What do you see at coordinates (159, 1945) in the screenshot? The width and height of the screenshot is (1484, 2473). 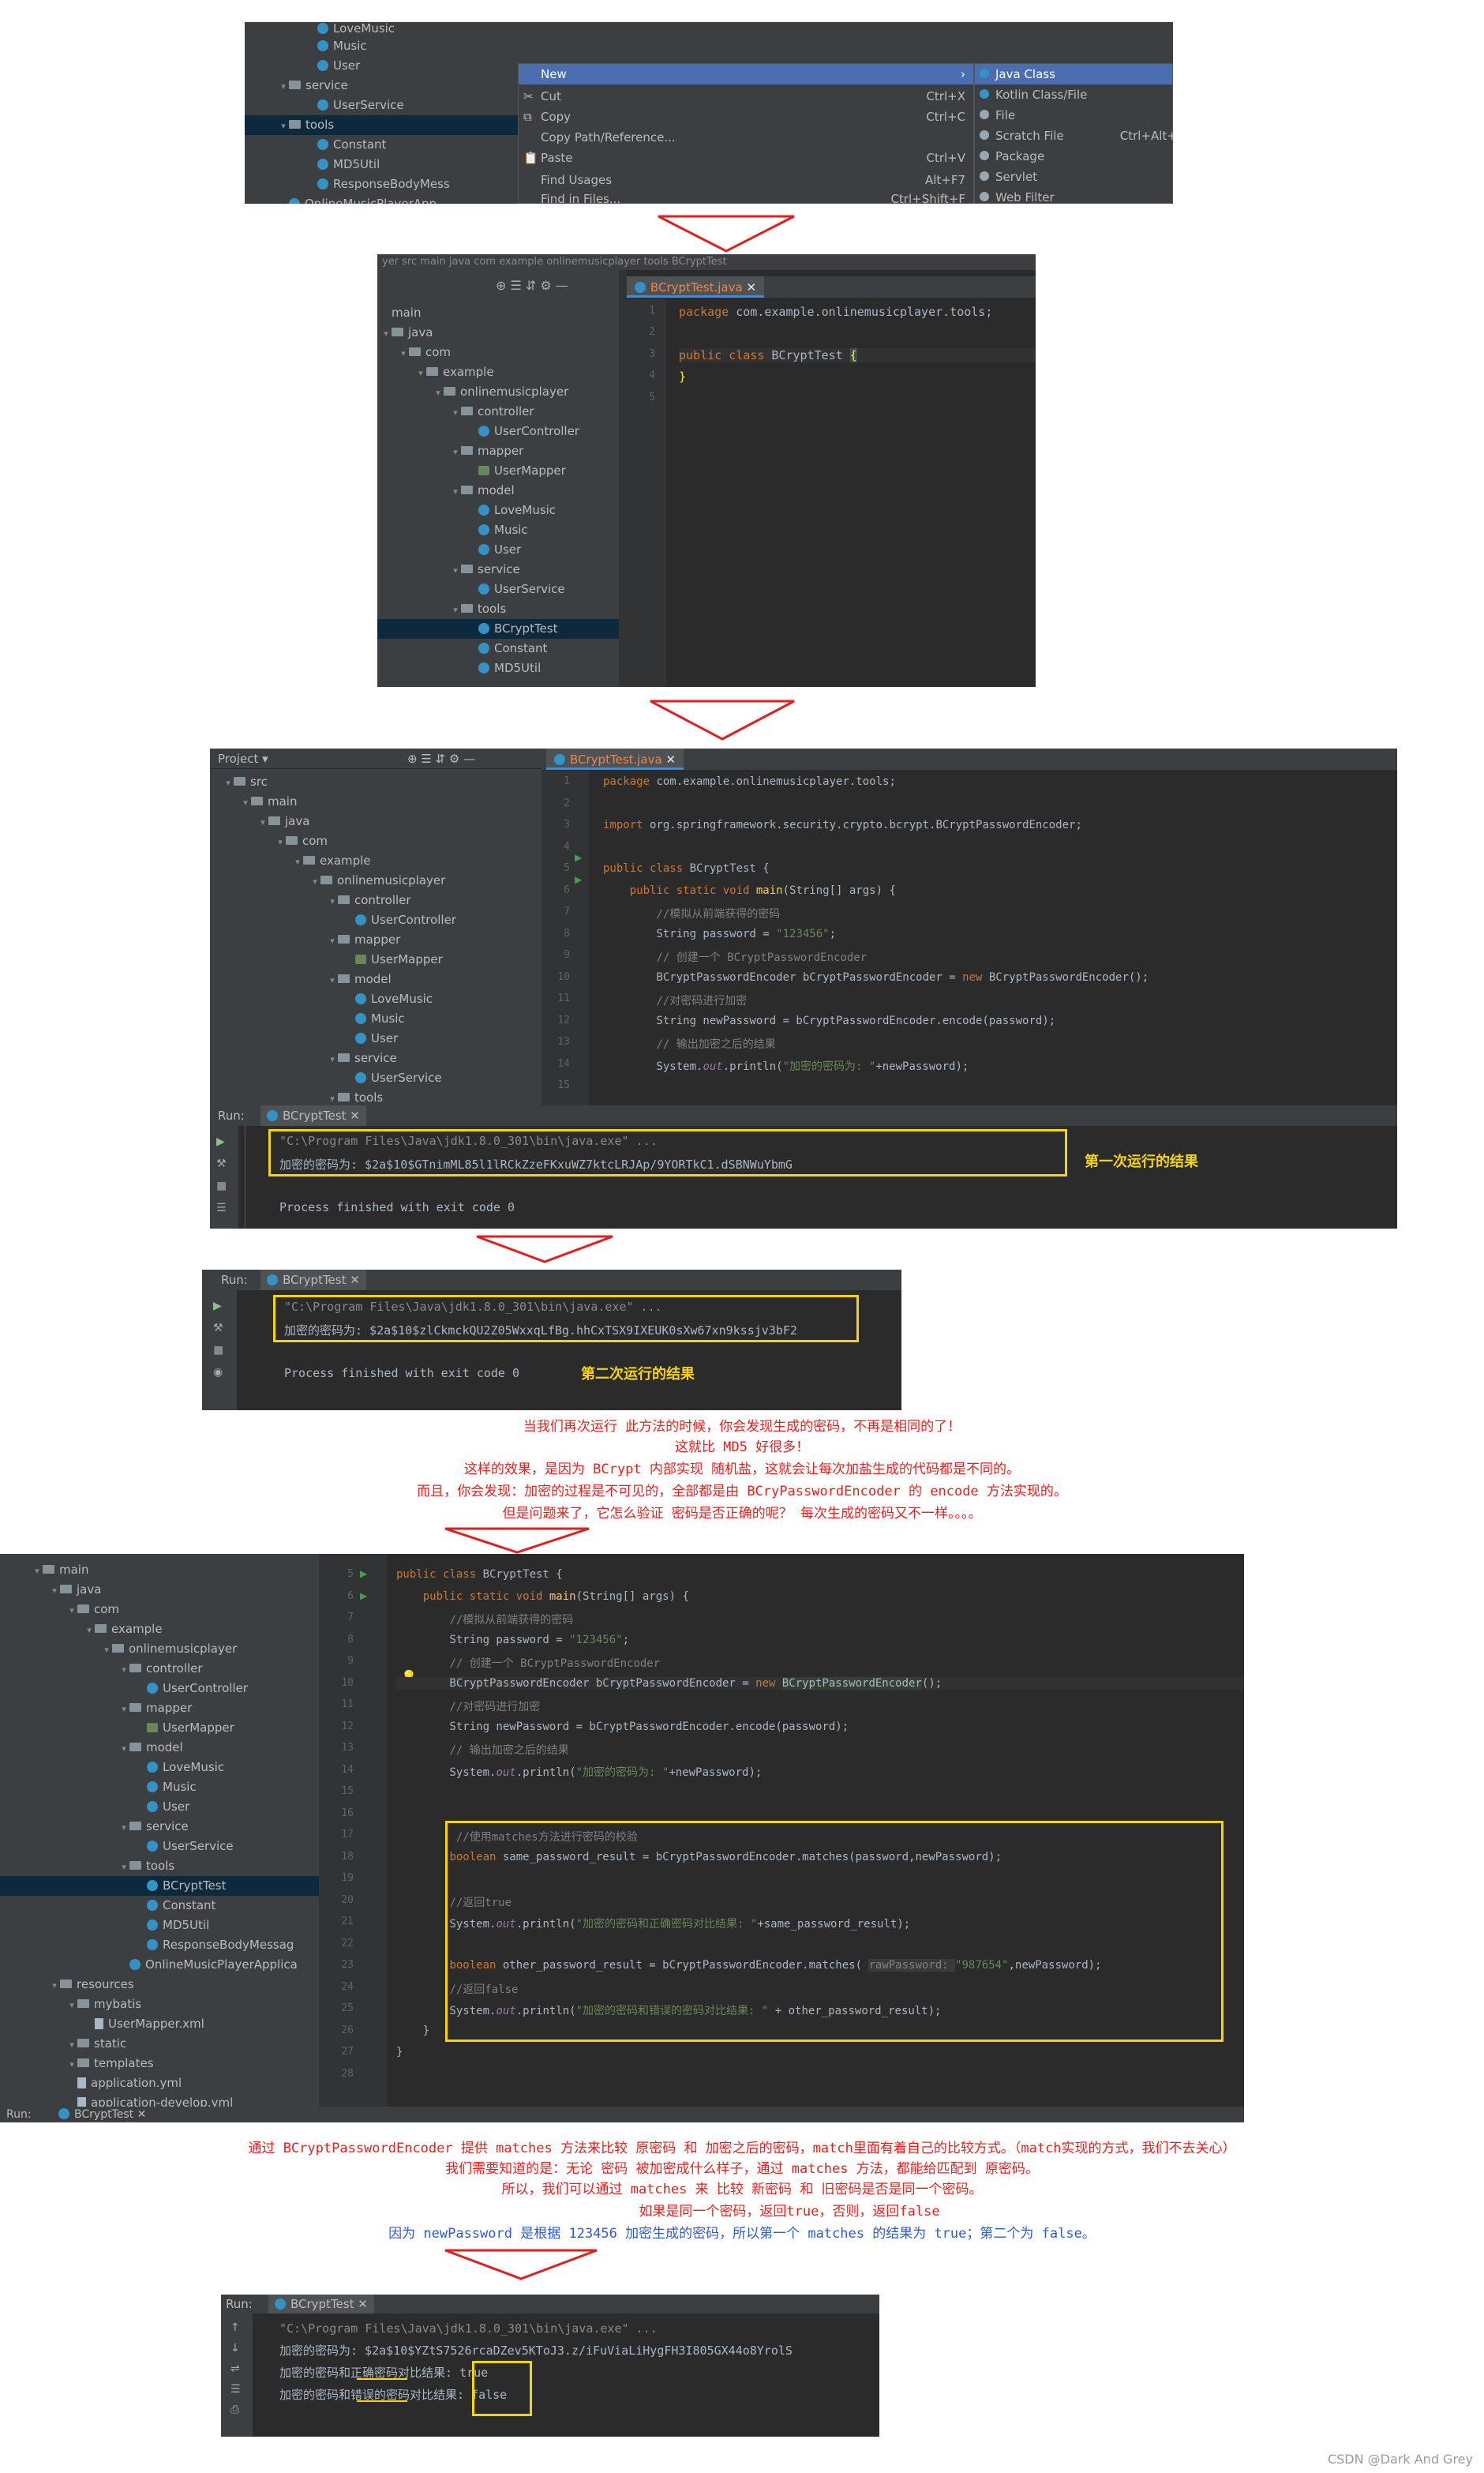 I see `tree-item: ResponseBodyMessag` at bounding box center [159, 1945].